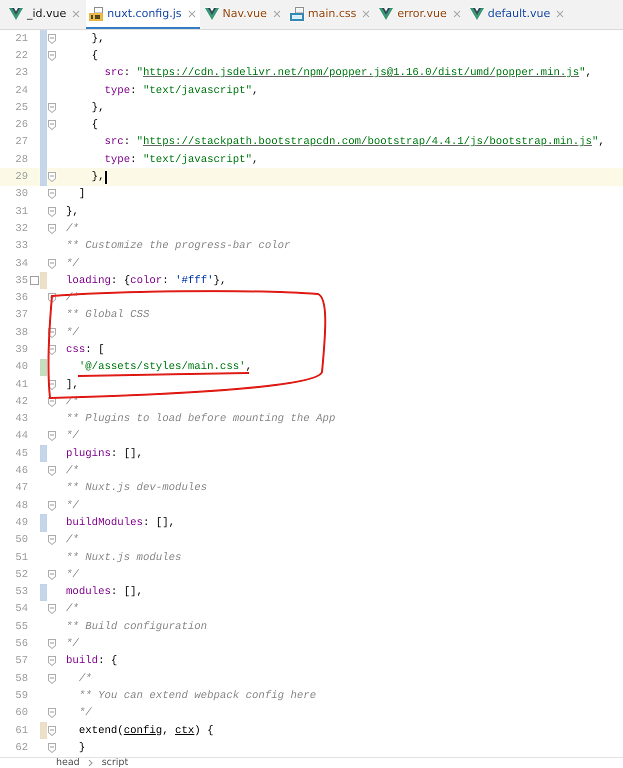  I want to click on editor-tab: default.vue, so click(517, 14).